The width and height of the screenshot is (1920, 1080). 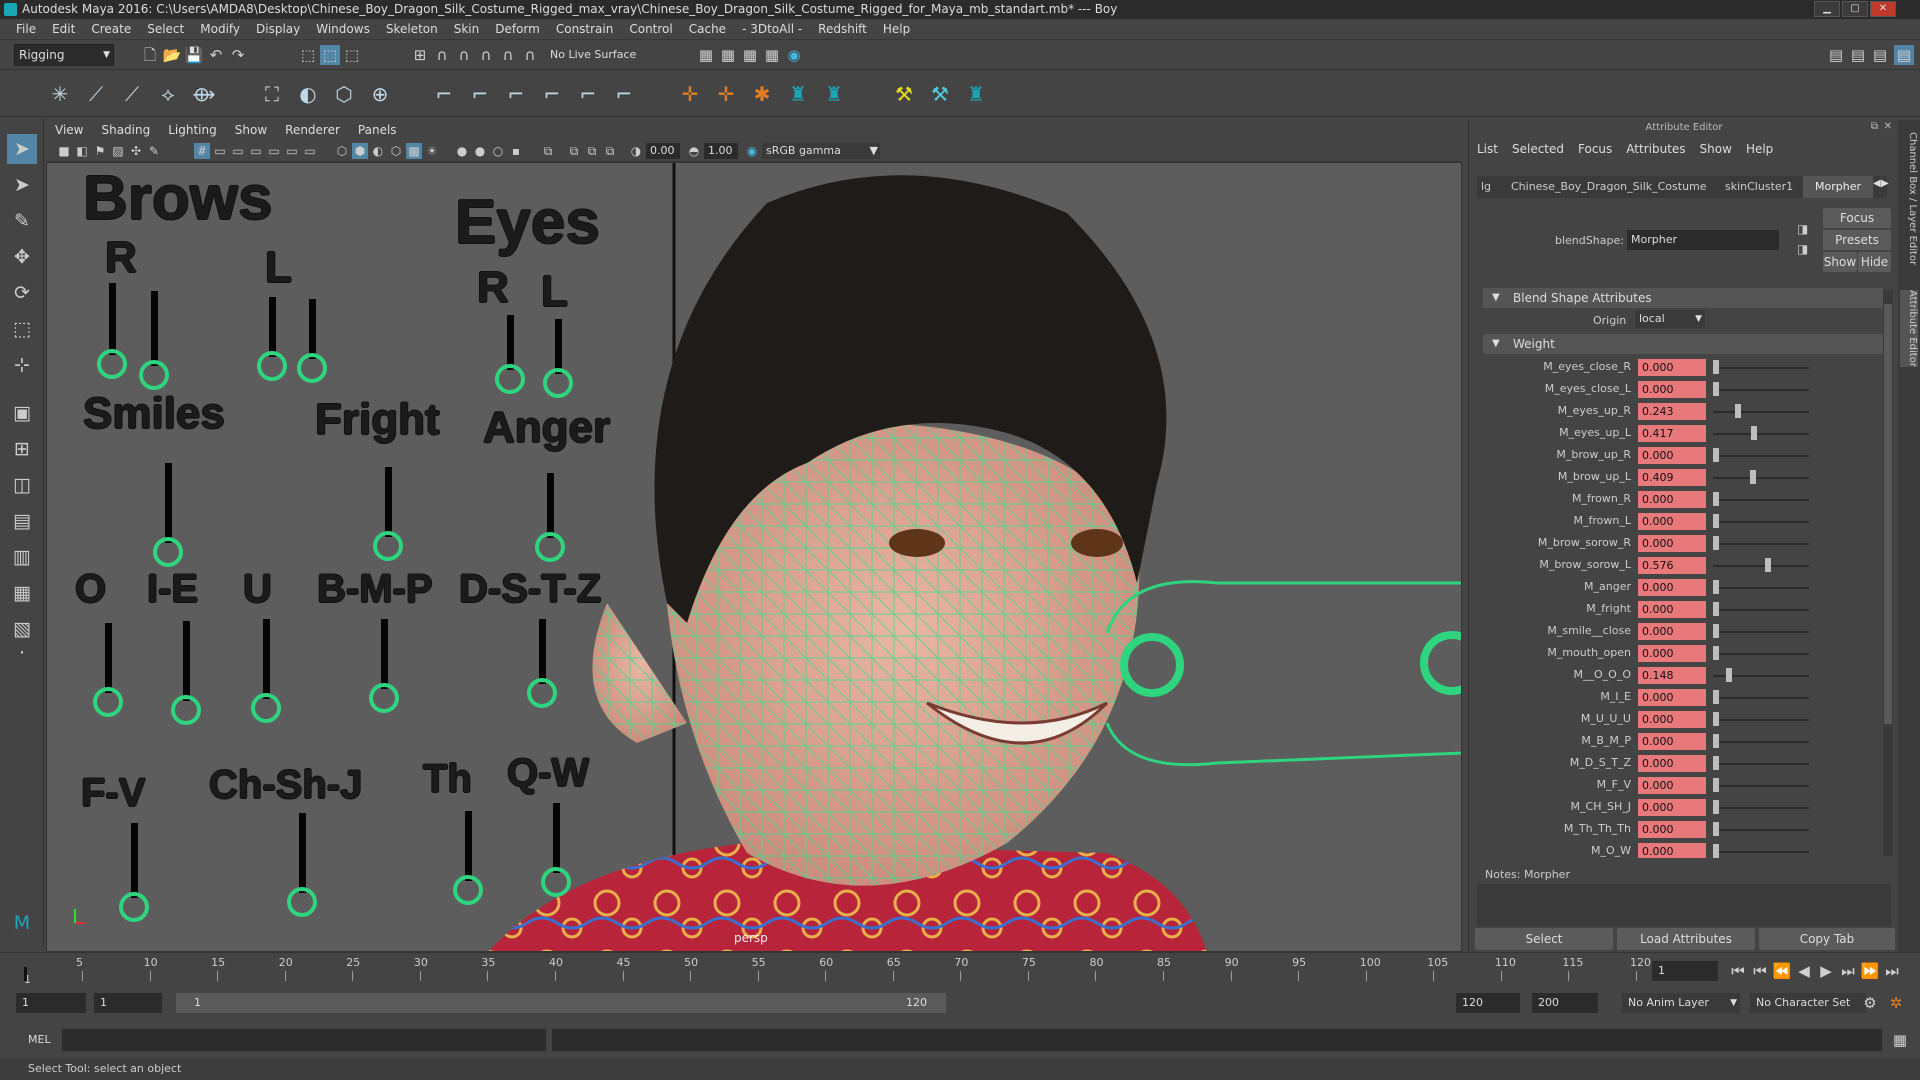 What do you see at coordinates (1672, 565) in the screenshot?
I see `weight-value-field: 0.576` at bounding box center [1672, 565].